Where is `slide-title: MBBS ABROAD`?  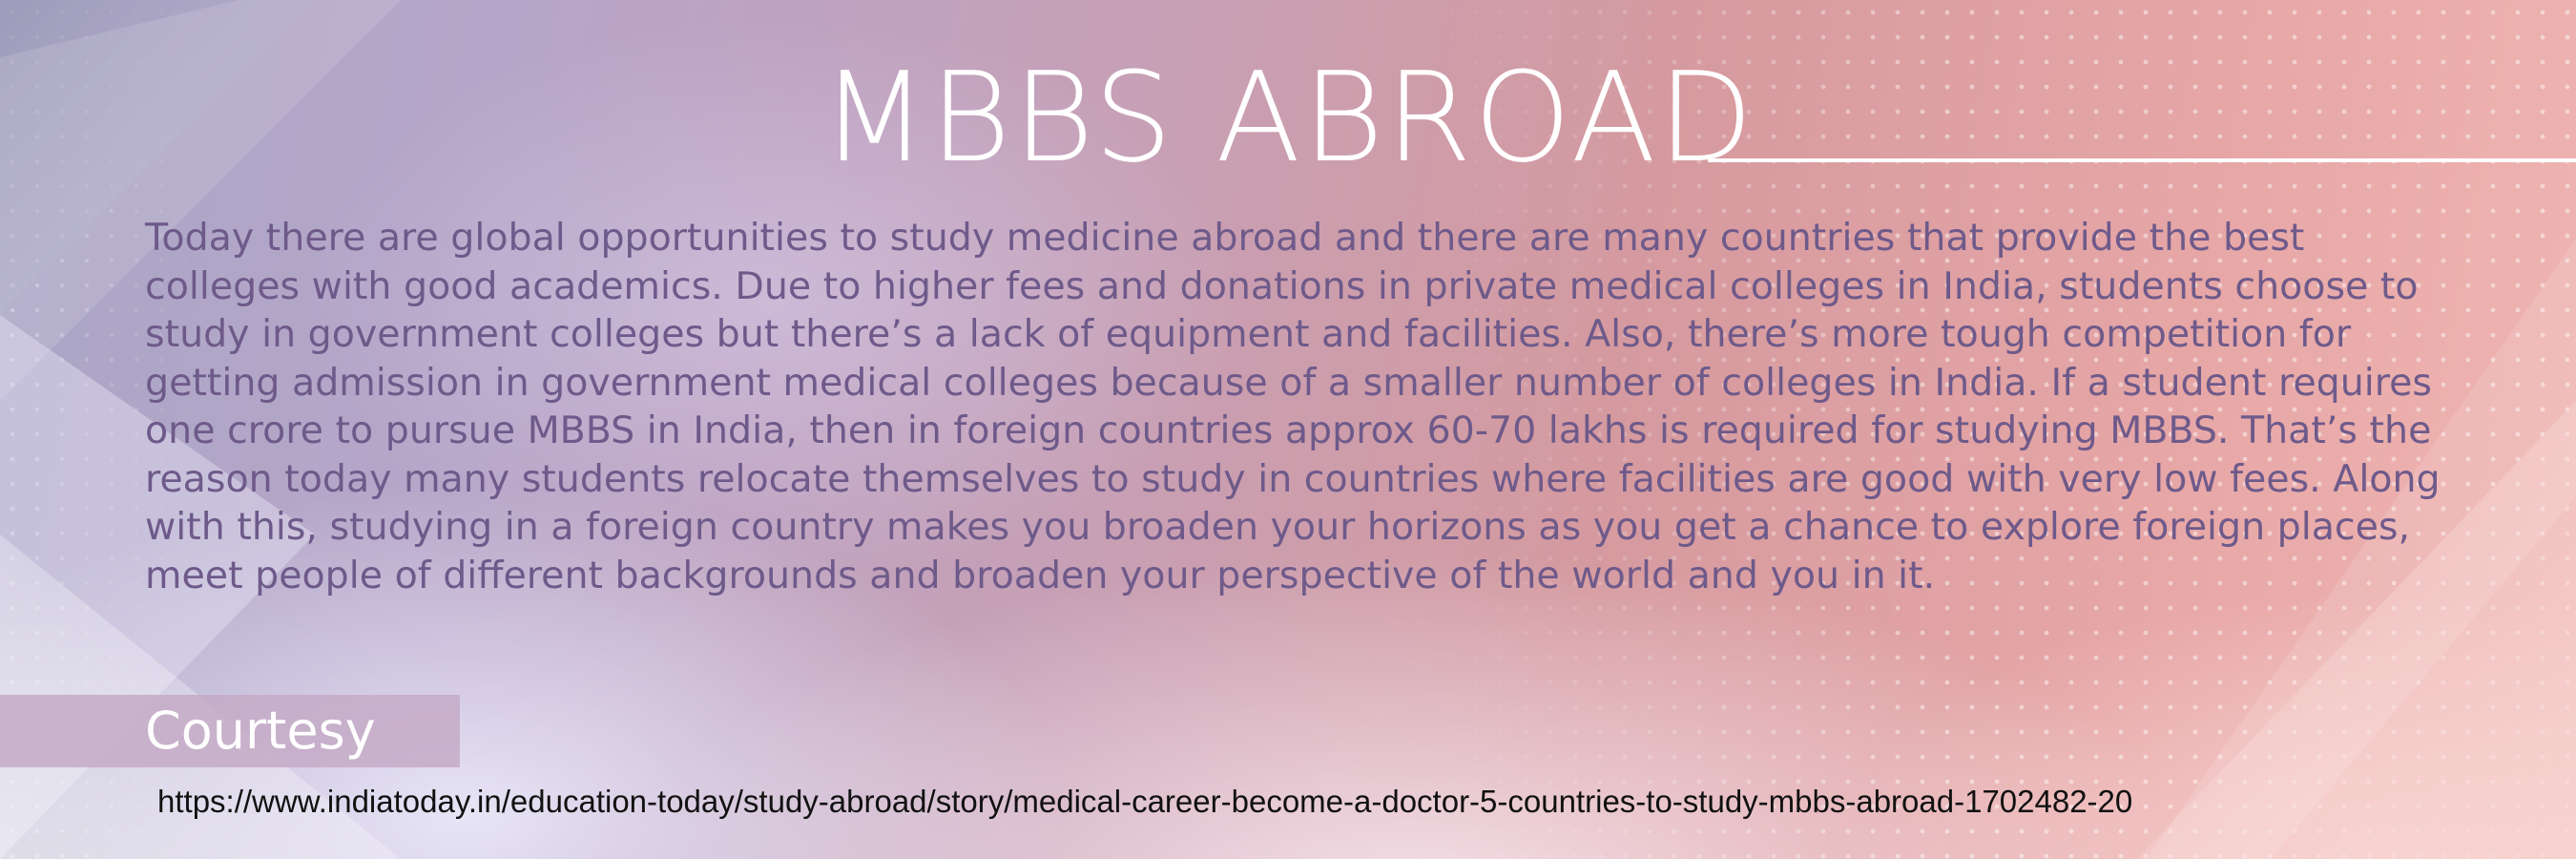 slide-title: MBBS ABROAD is located at coordinates (1288, 117).